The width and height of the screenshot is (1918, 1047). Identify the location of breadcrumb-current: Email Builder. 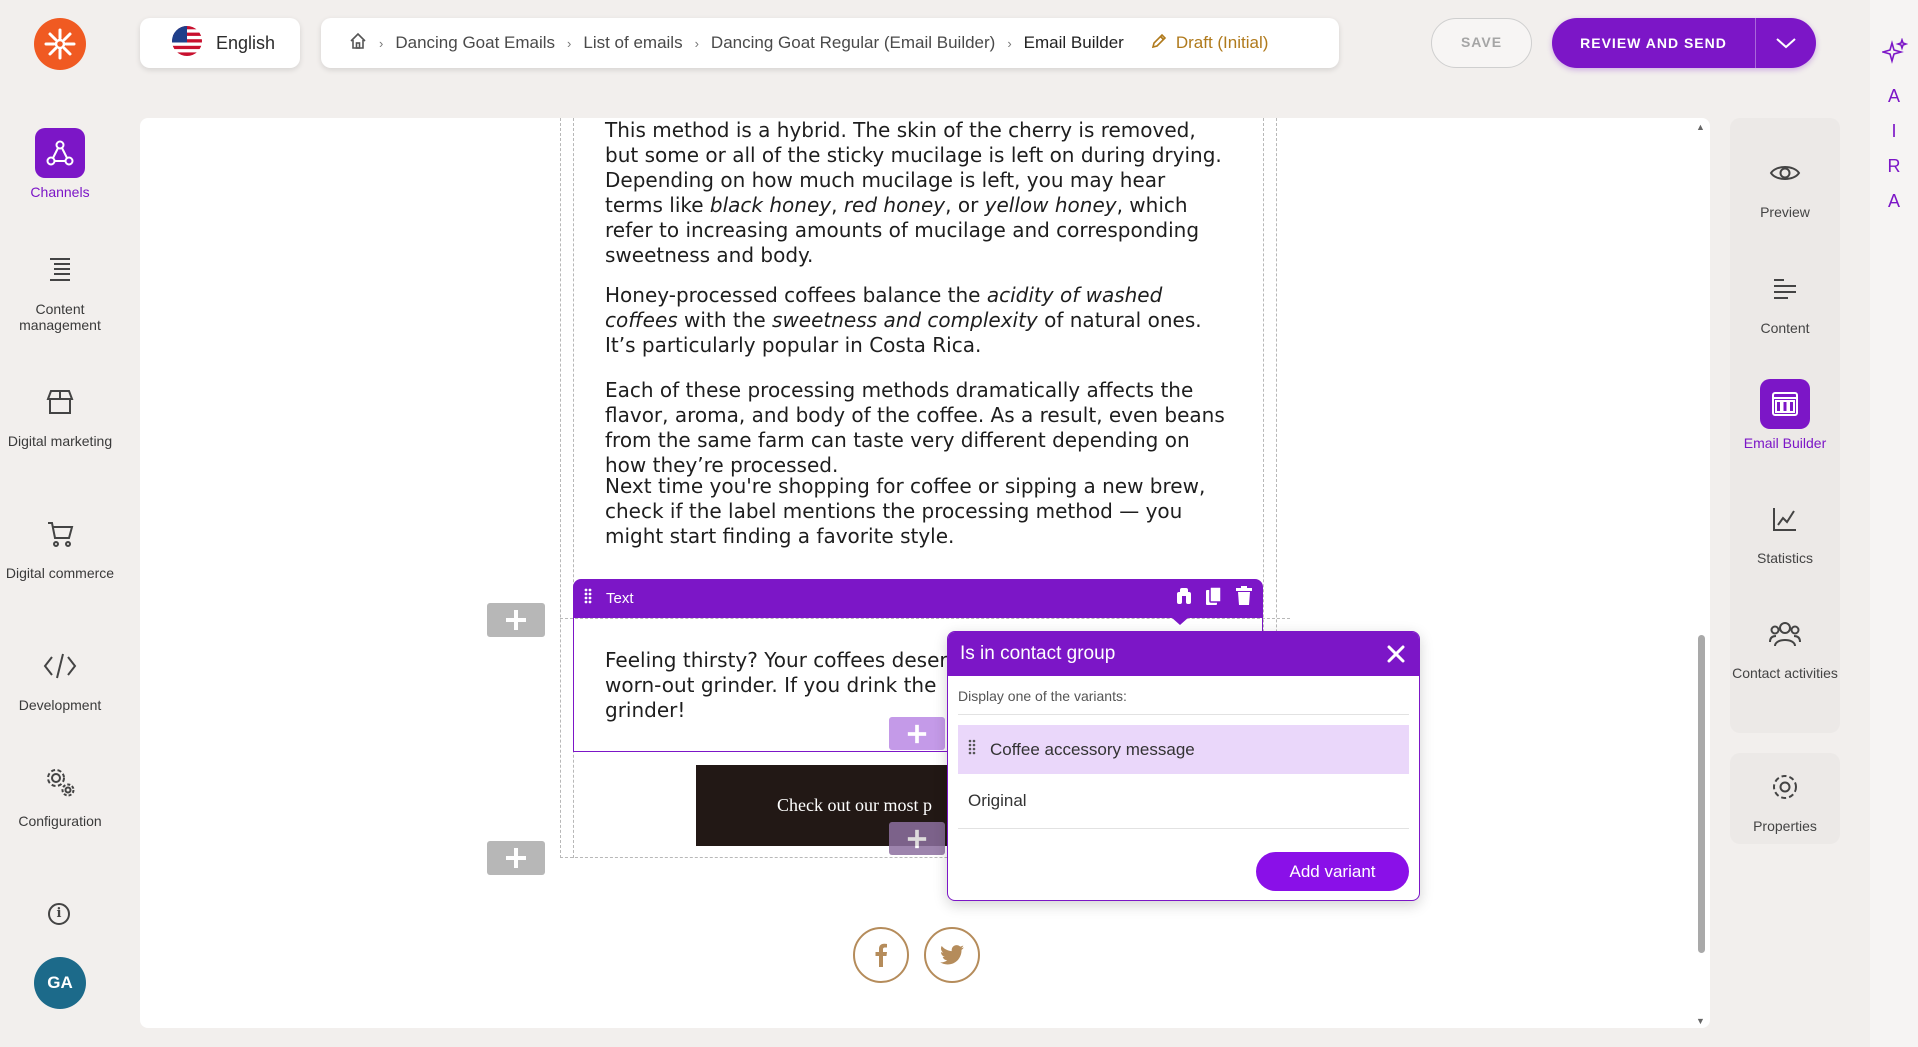
(1073, 42).